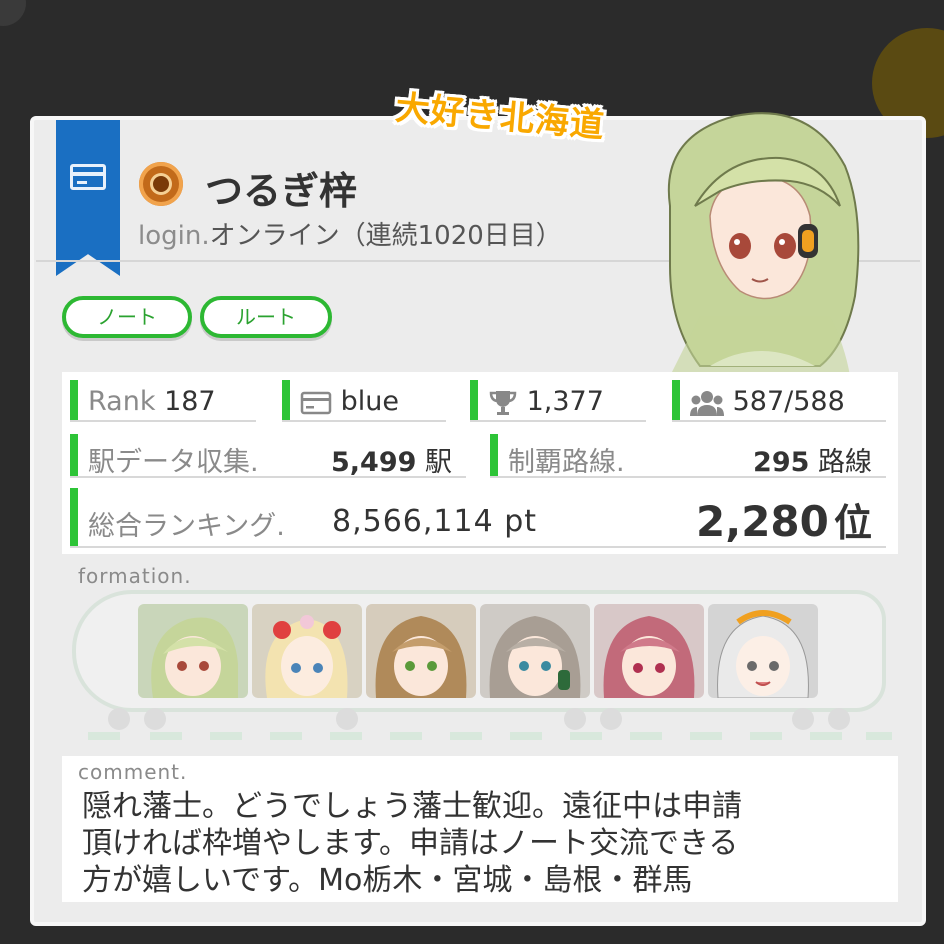  What do you see at coordinates (281, 191) in the screenshot?
I see `player-name: つるぎ梓` at bounding box center [281, 191].